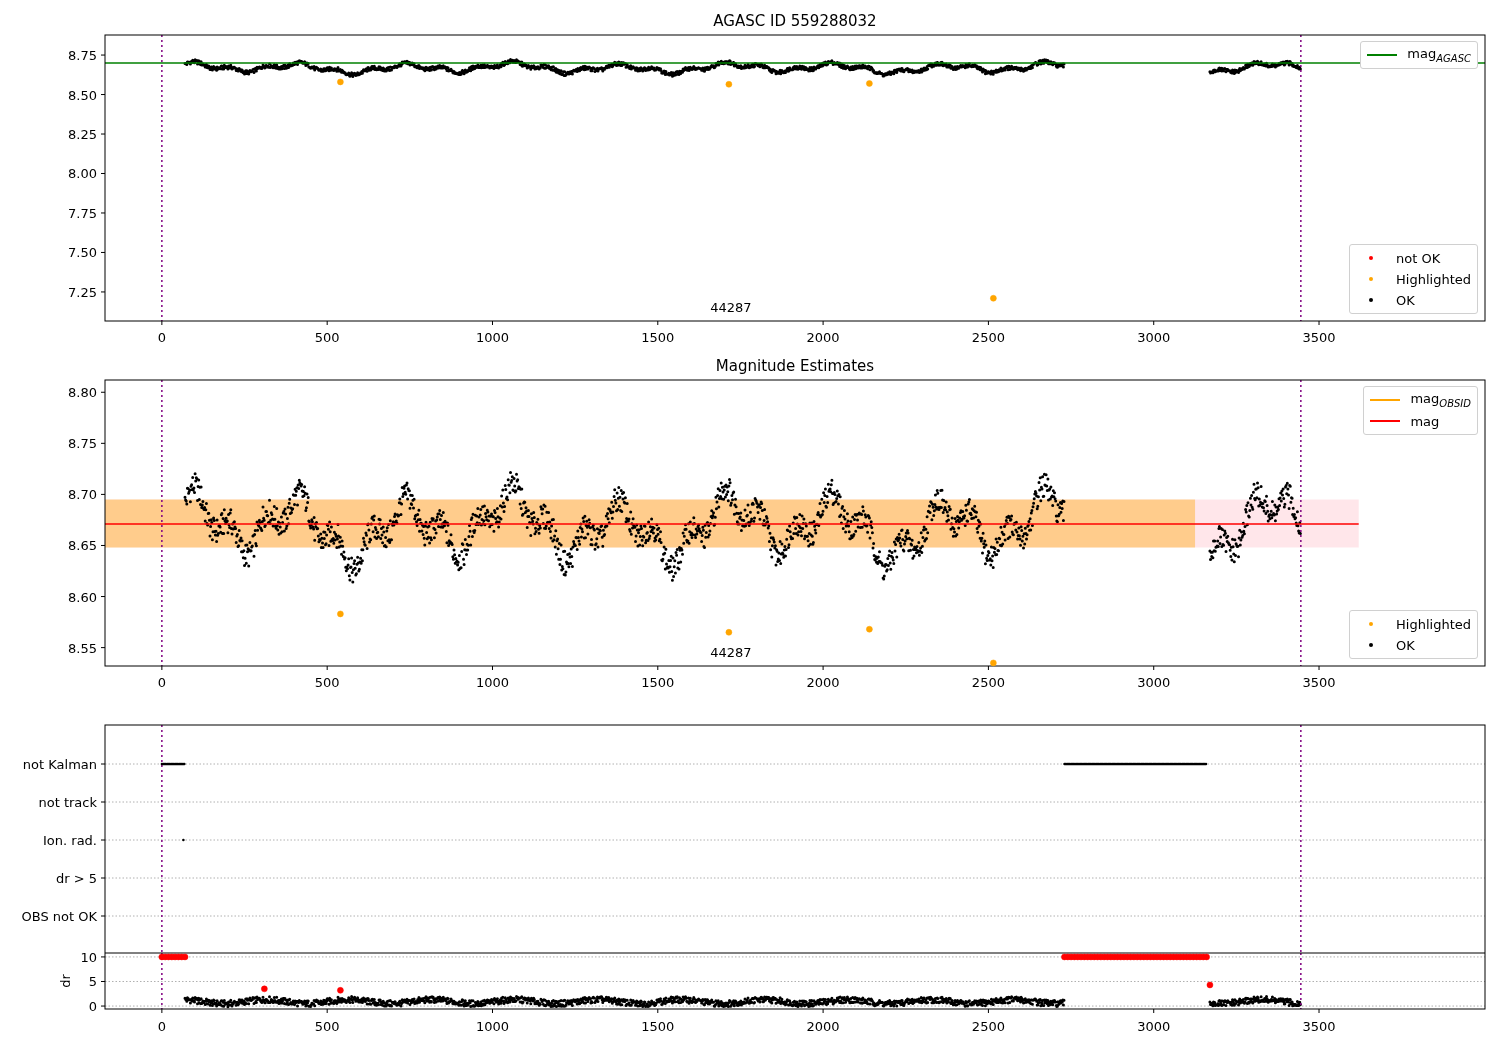 Image resolution: width=1500 pixels, height=1050 pixels. Describe the element at coordinates (82, 648) in the screenshot. I see `y-tick-label: 8.55` at that location.